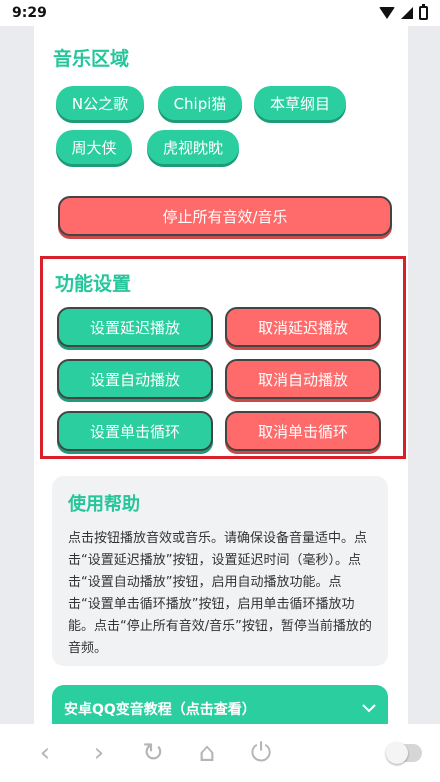 The width and height of the screenshot is (440, 782). Describe the element at coordinates (104, 504) in the screenshot. I see `help-title: 使用帮助` at that location.